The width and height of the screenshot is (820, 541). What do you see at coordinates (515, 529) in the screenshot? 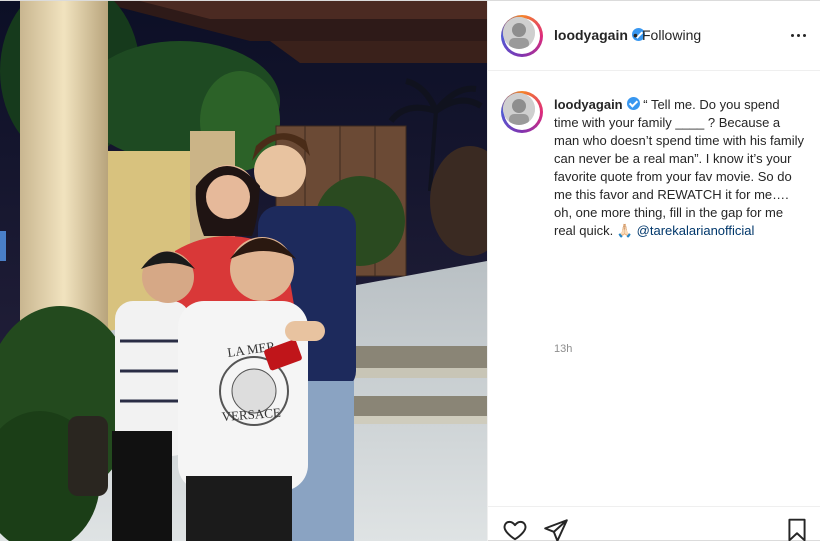
I see `heart-icon` at bounding box center [515, 529].